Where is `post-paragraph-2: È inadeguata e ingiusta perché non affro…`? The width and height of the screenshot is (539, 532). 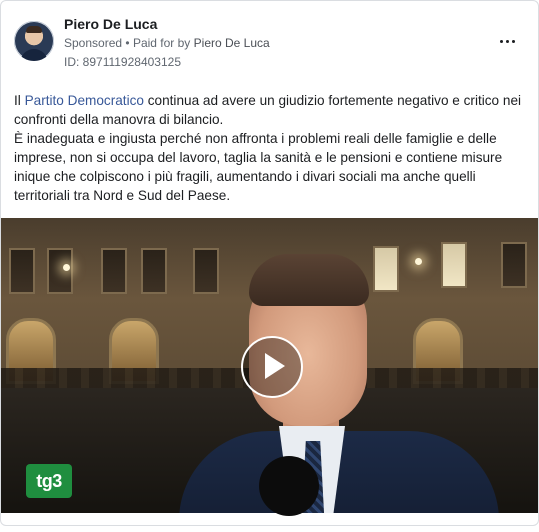 post-paragraph-2: È inadeguata e ingiusta perché non affro… is located at coordinates (258, 167).